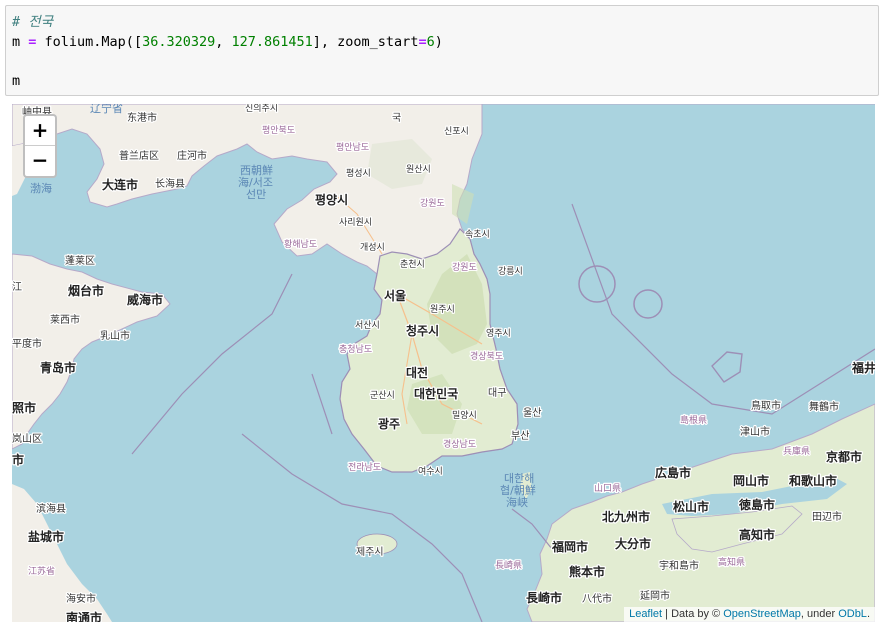 The width and height of the screenshot is (886, 632). Describe the element at coordinates (372, 247) in the screenshot. I see `label-gaeseong: 개성시` at that location.